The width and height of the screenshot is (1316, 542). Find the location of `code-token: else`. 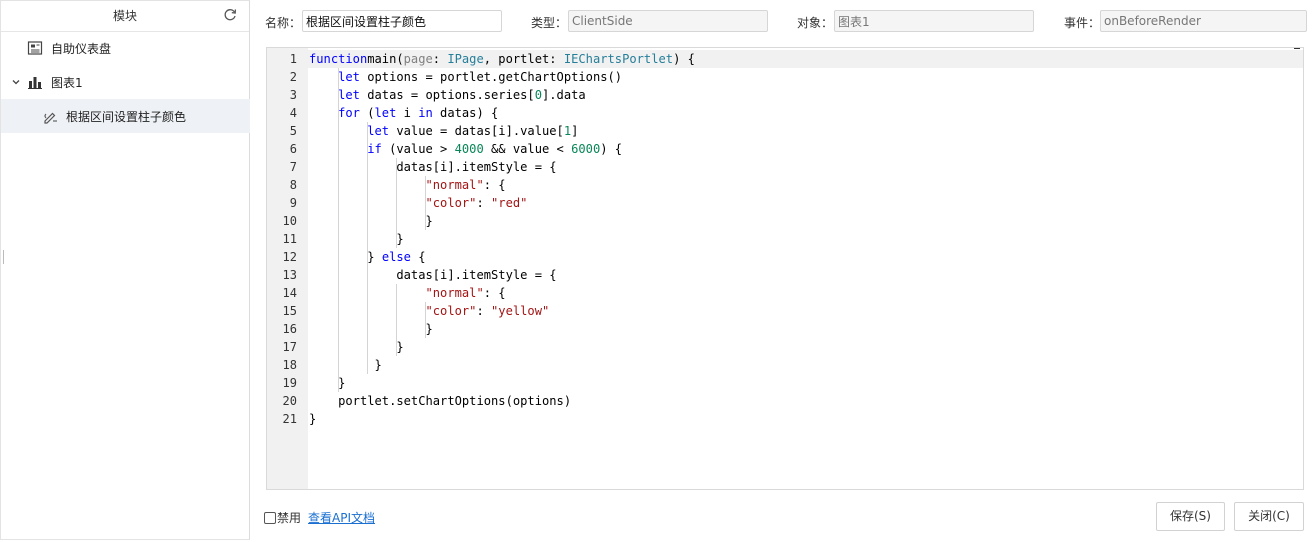

code-token: else is located at coordinates (396, 257).